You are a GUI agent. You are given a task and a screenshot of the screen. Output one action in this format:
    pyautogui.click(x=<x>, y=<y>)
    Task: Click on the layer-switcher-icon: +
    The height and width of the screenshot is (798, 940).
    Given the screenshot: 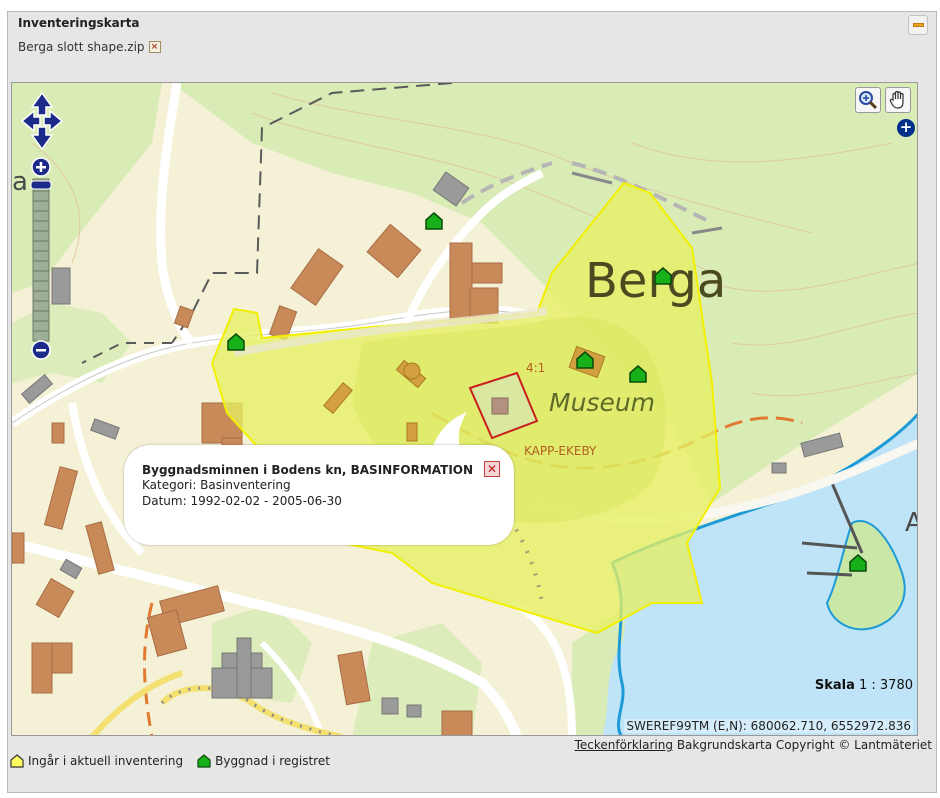 What is the action you would take?
    pyautogui.click(x=906, y=128)
    